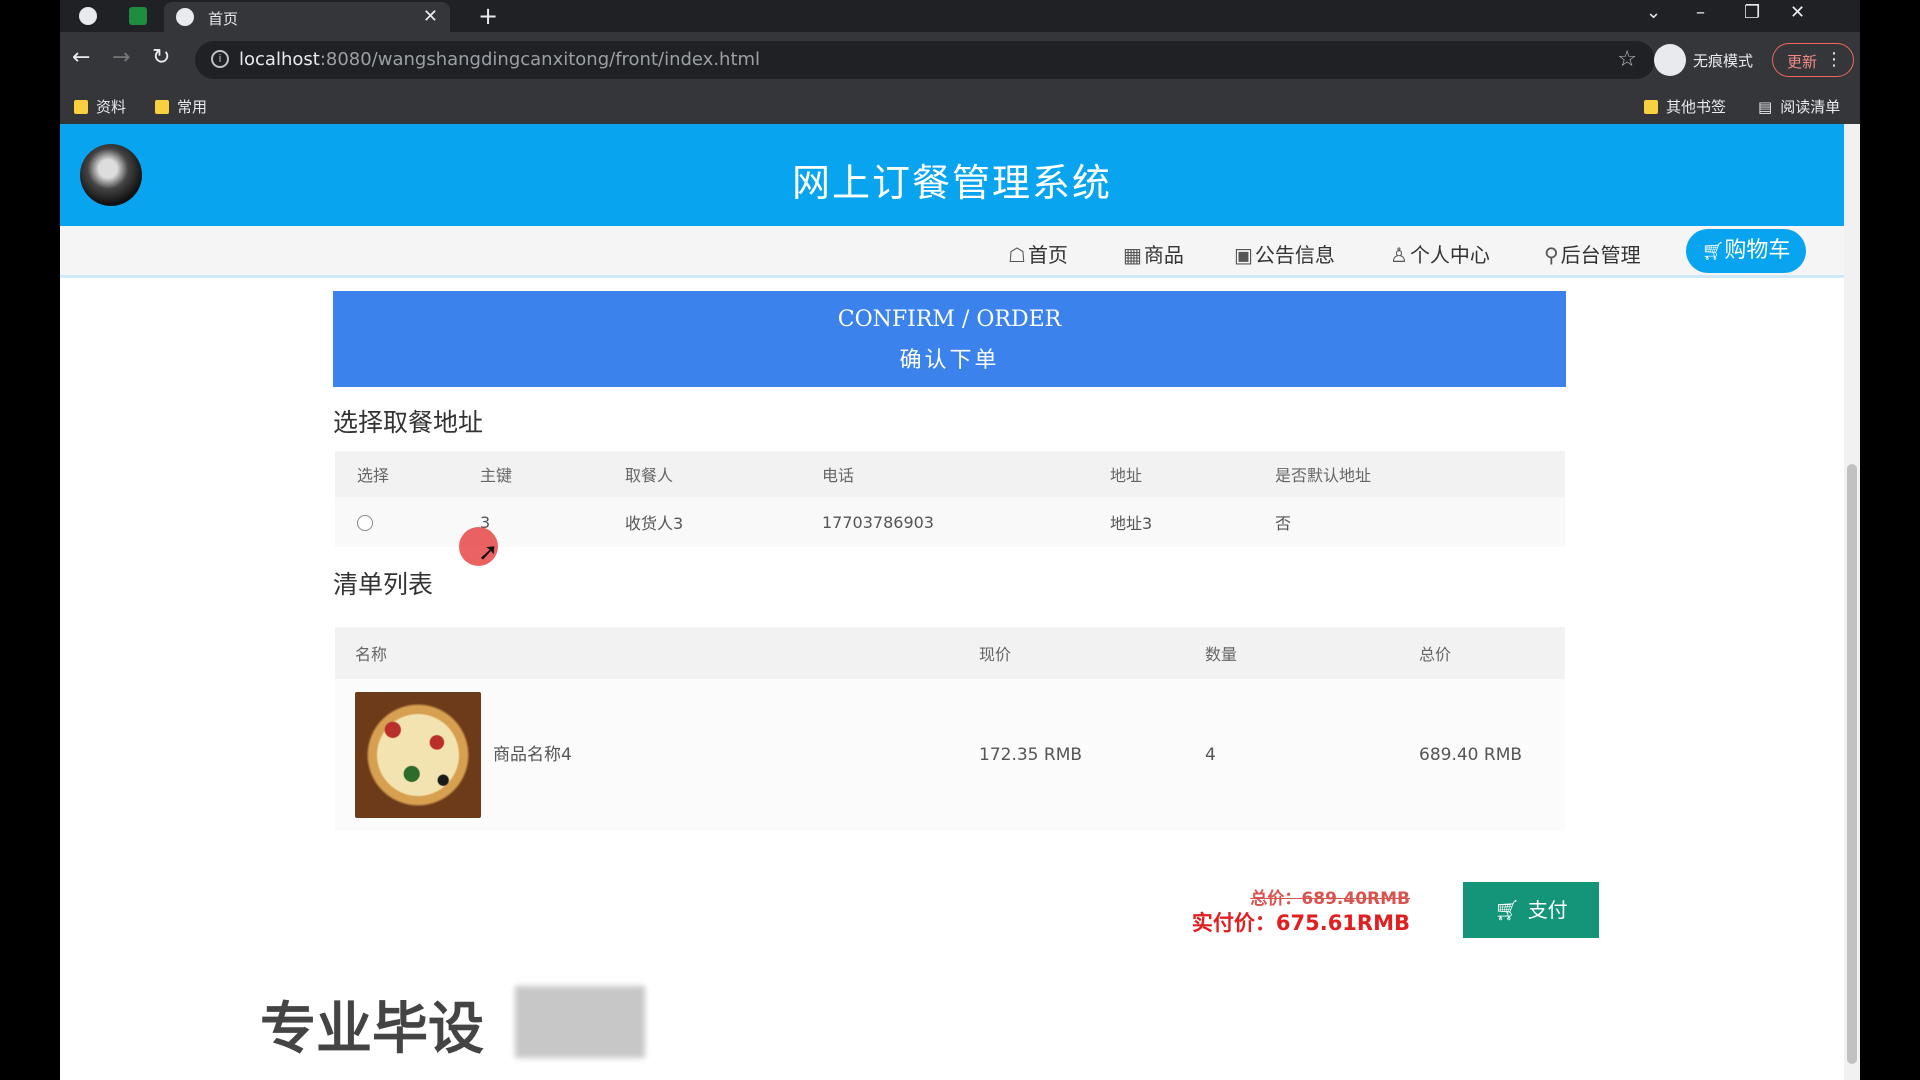  What do you see at coordinates (949, 339) in the screenshot?
I see `confirm-order-banner: CONFIRM / ORDER 确认下单` at bounding box center [949, 339].